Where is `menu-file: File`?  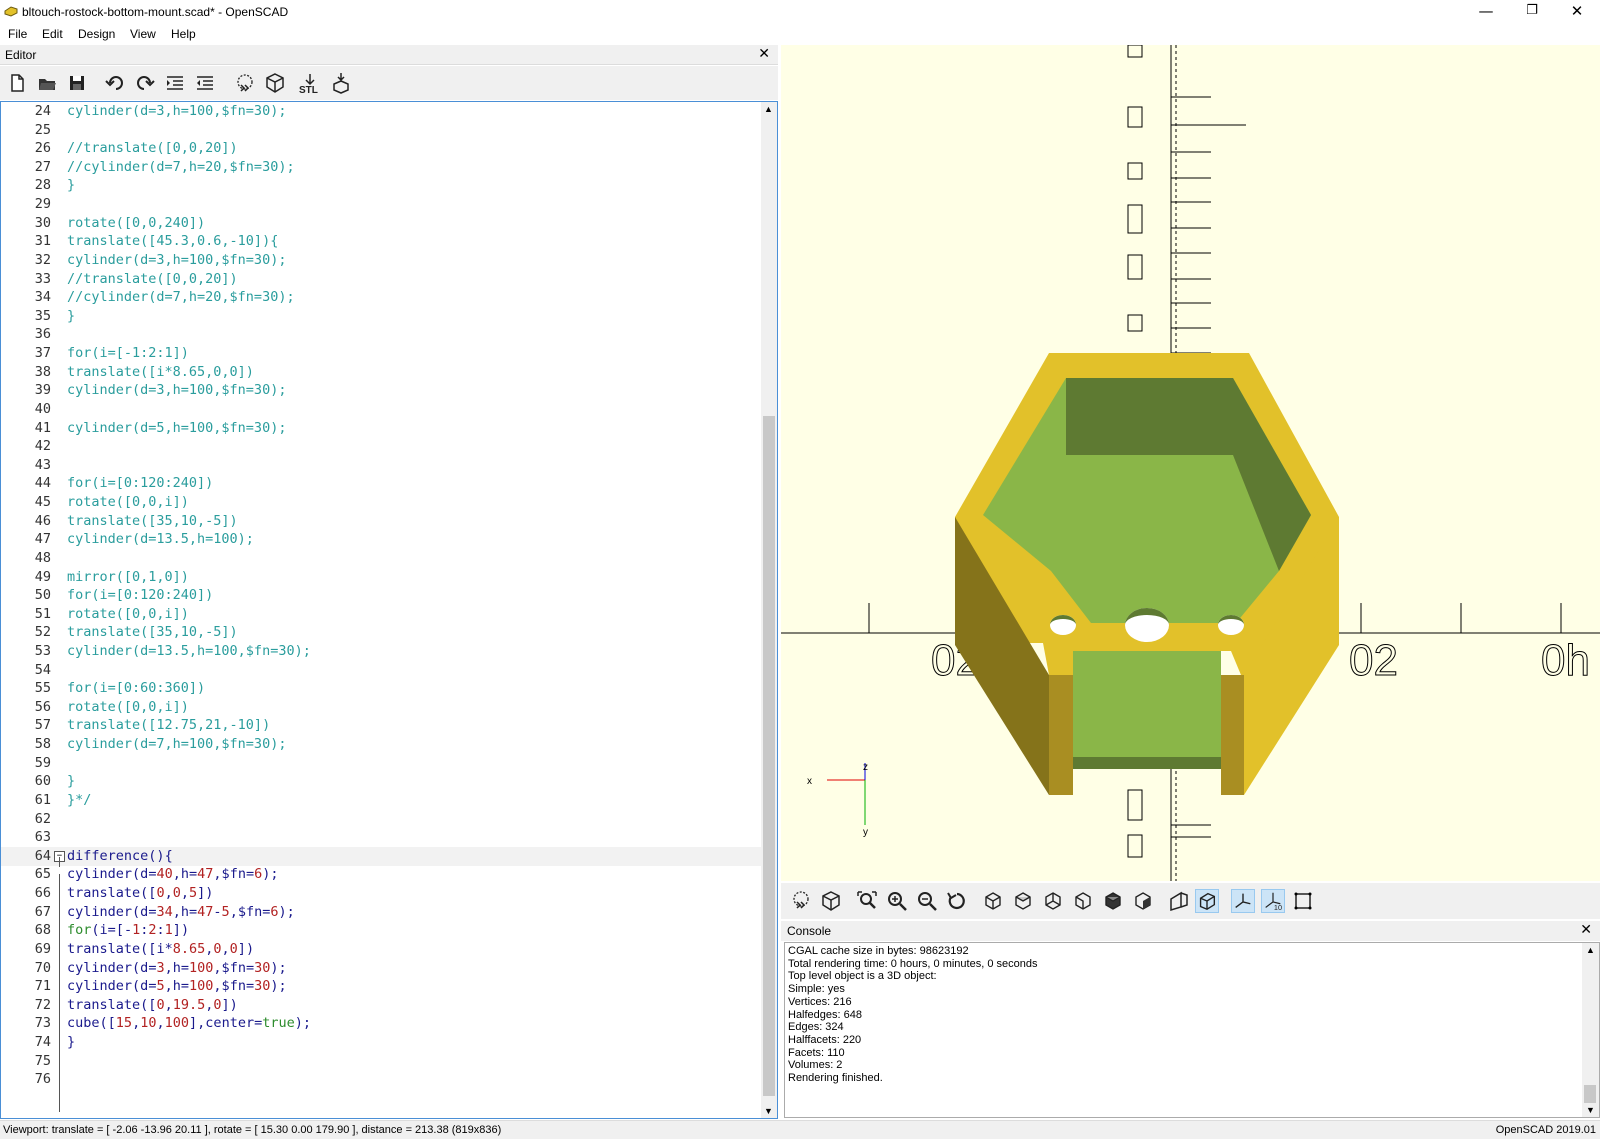
menu-file: File is located at coordinates (17, 34).